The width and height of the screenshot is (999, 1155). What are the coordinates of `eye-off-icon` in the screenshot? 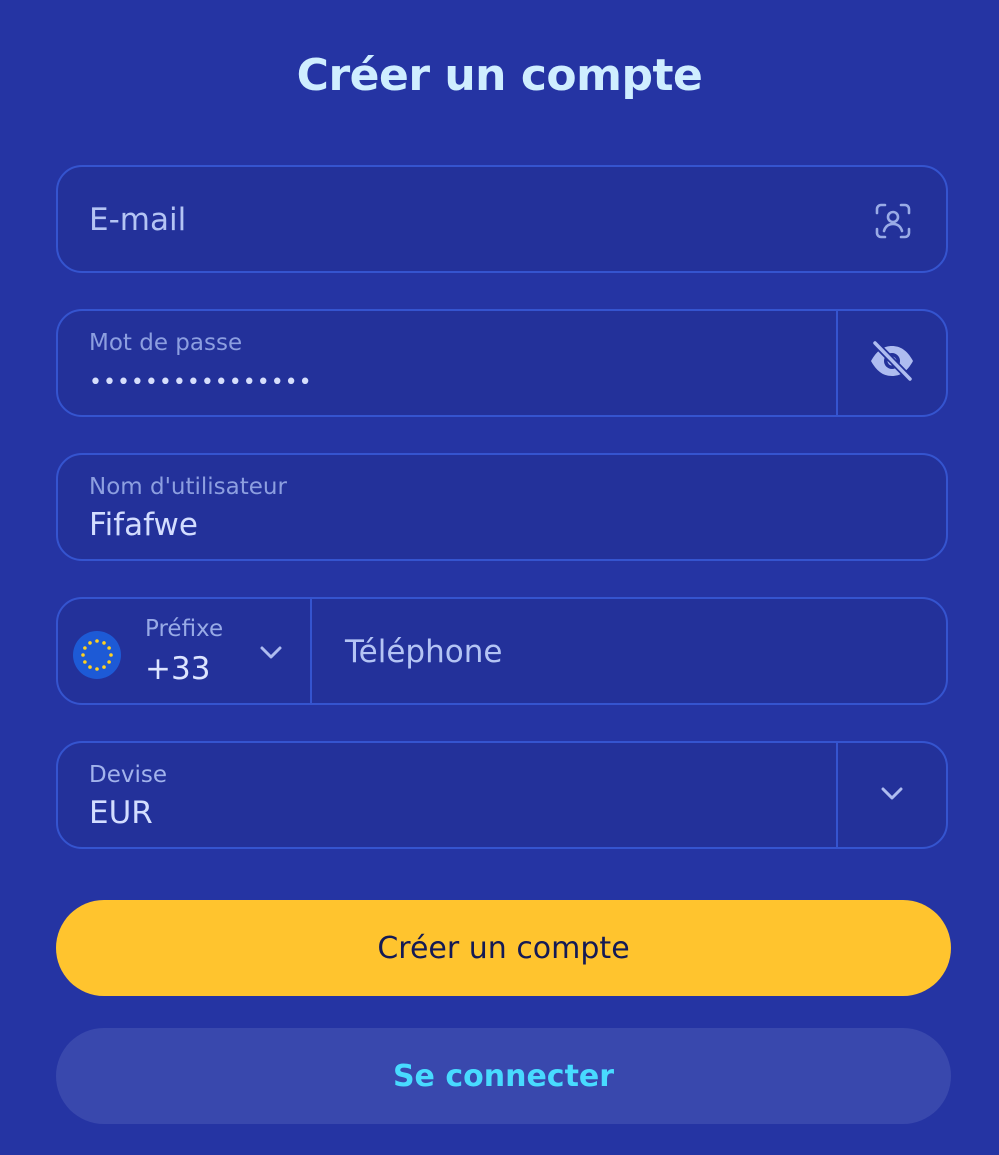 It's located at (892, 362).